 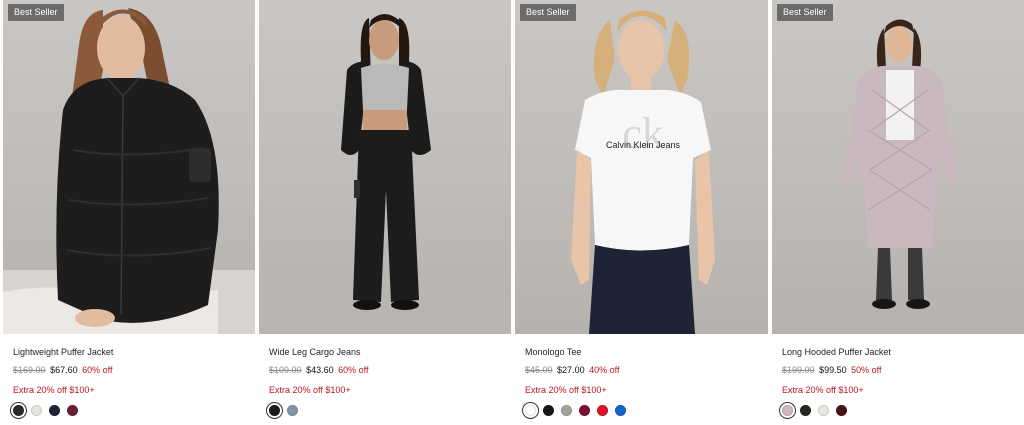 What do you see at coordinates (320, 370) in the screenshot?
I see `sale-price: $43.60` at bounding box center [320, 370].